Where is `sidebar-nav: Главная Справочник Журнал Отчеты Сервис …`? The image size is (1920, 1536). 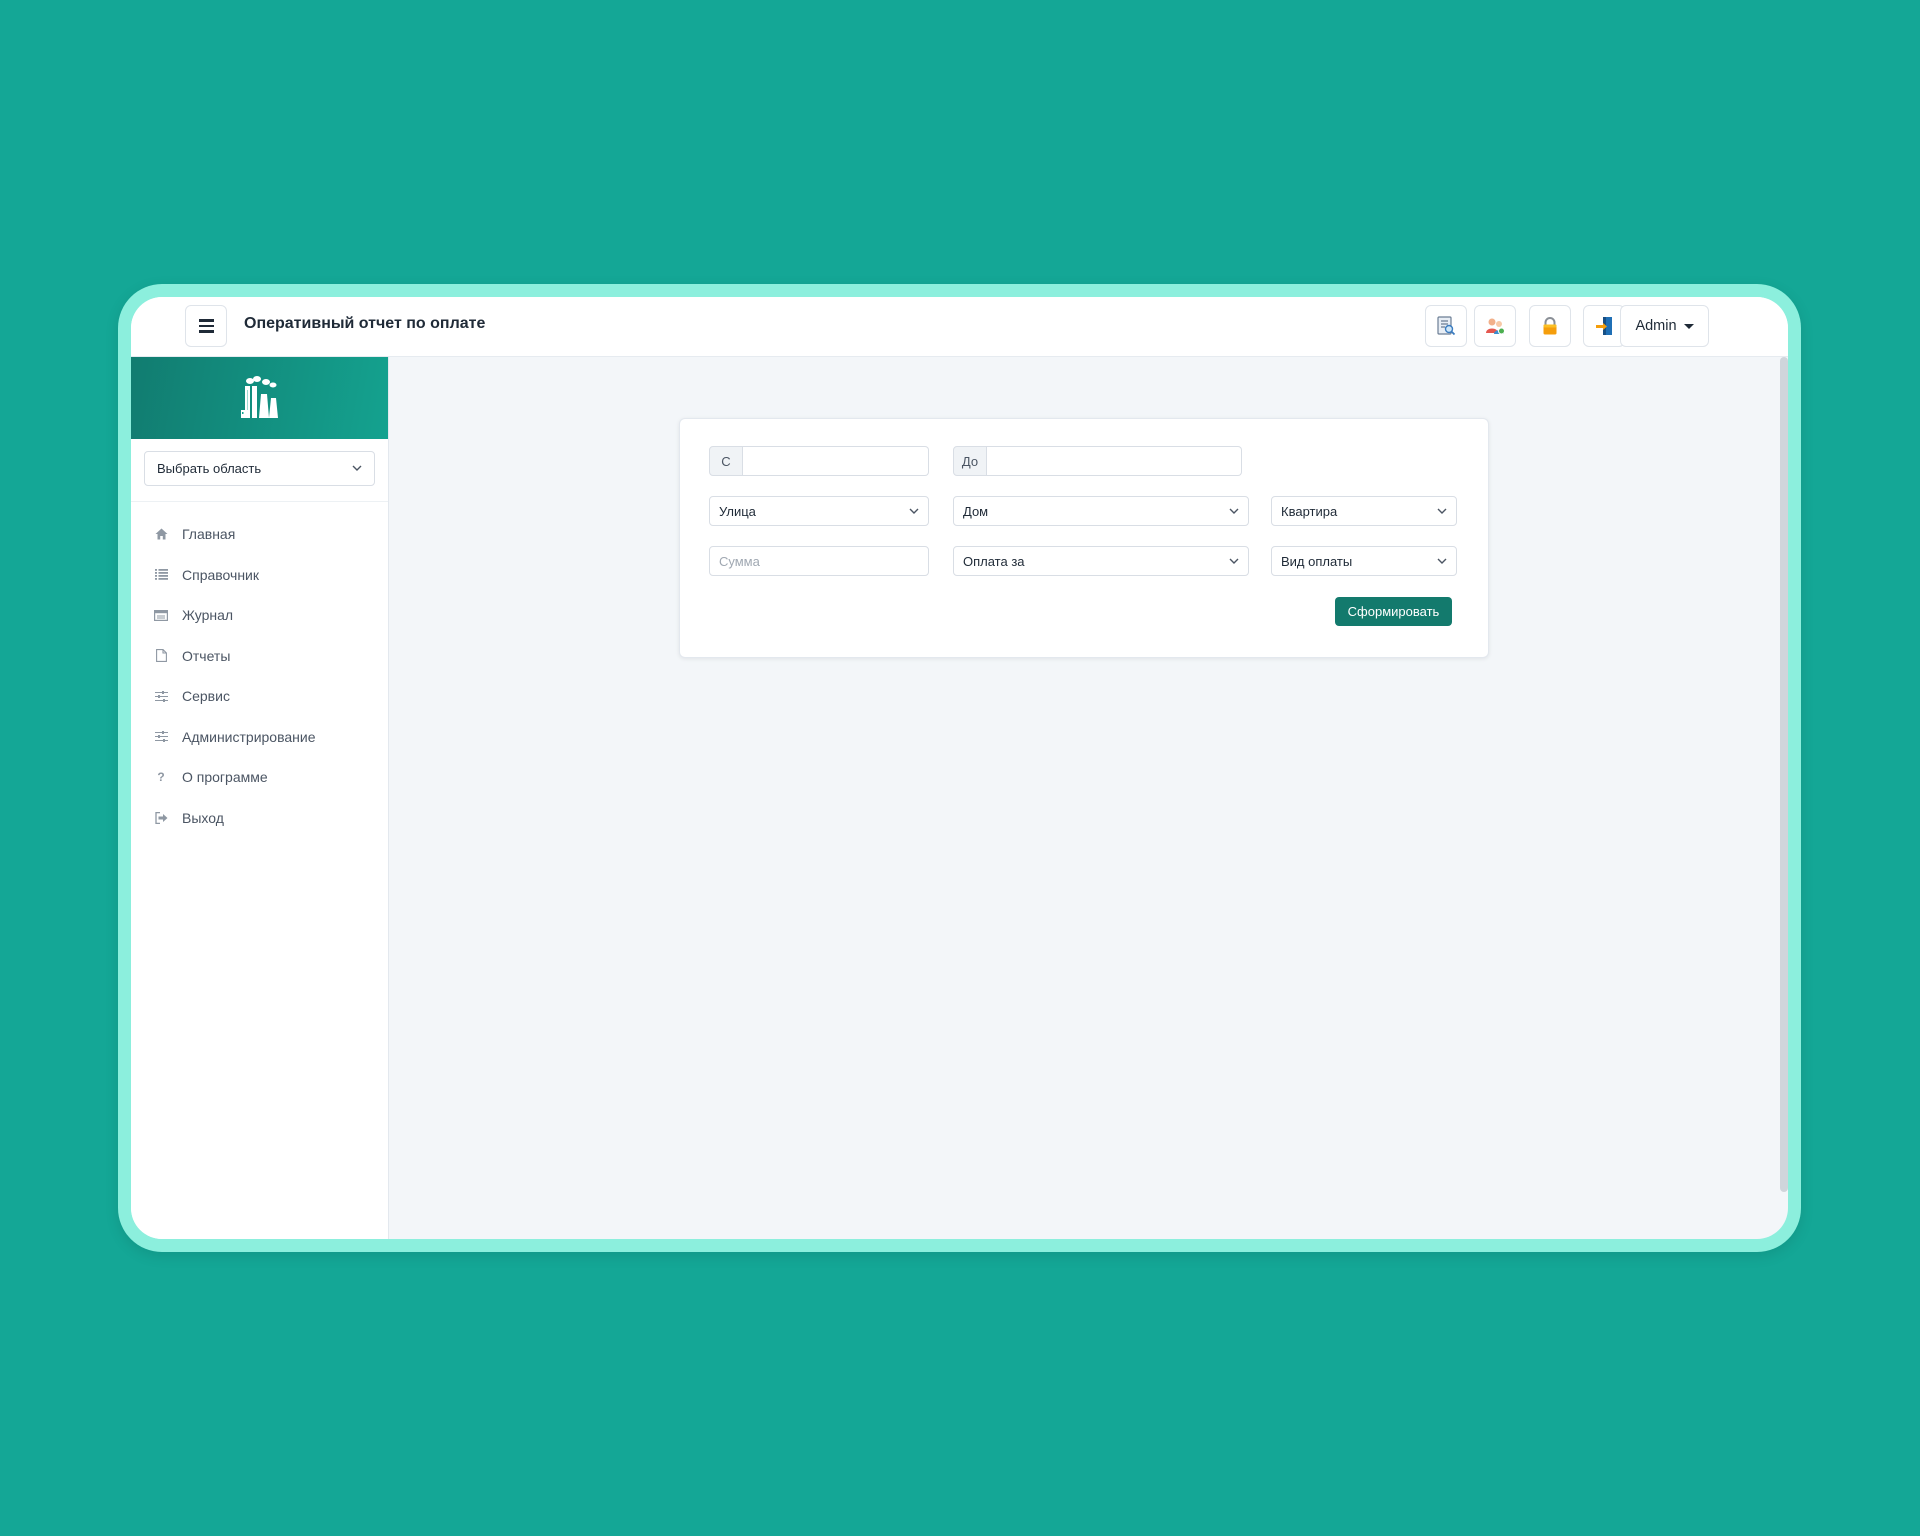 sidebar-nav: Главная Справочник Журнал Отчеты Сервис … is located at coordinates (259, 676).